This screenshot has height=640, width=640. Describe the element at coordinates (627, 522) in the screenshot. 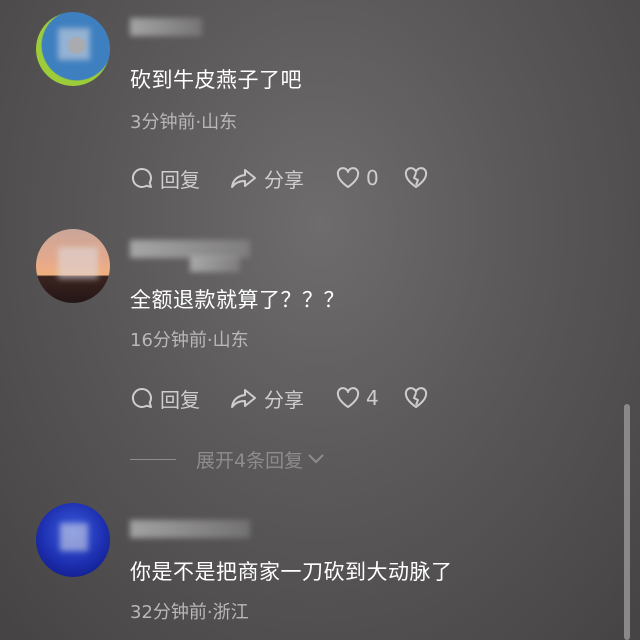

I see `scrollbar` at that location.